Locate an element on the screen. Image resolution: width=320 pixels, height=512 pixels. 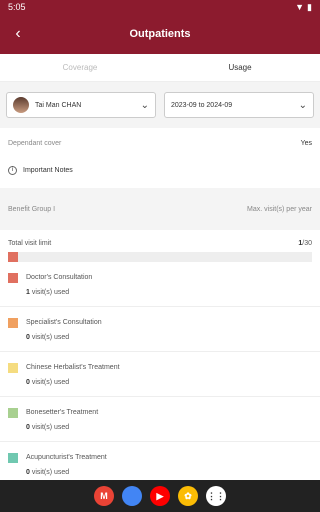
dependant-label: Dependant cover is located at coordinates (35, 143).